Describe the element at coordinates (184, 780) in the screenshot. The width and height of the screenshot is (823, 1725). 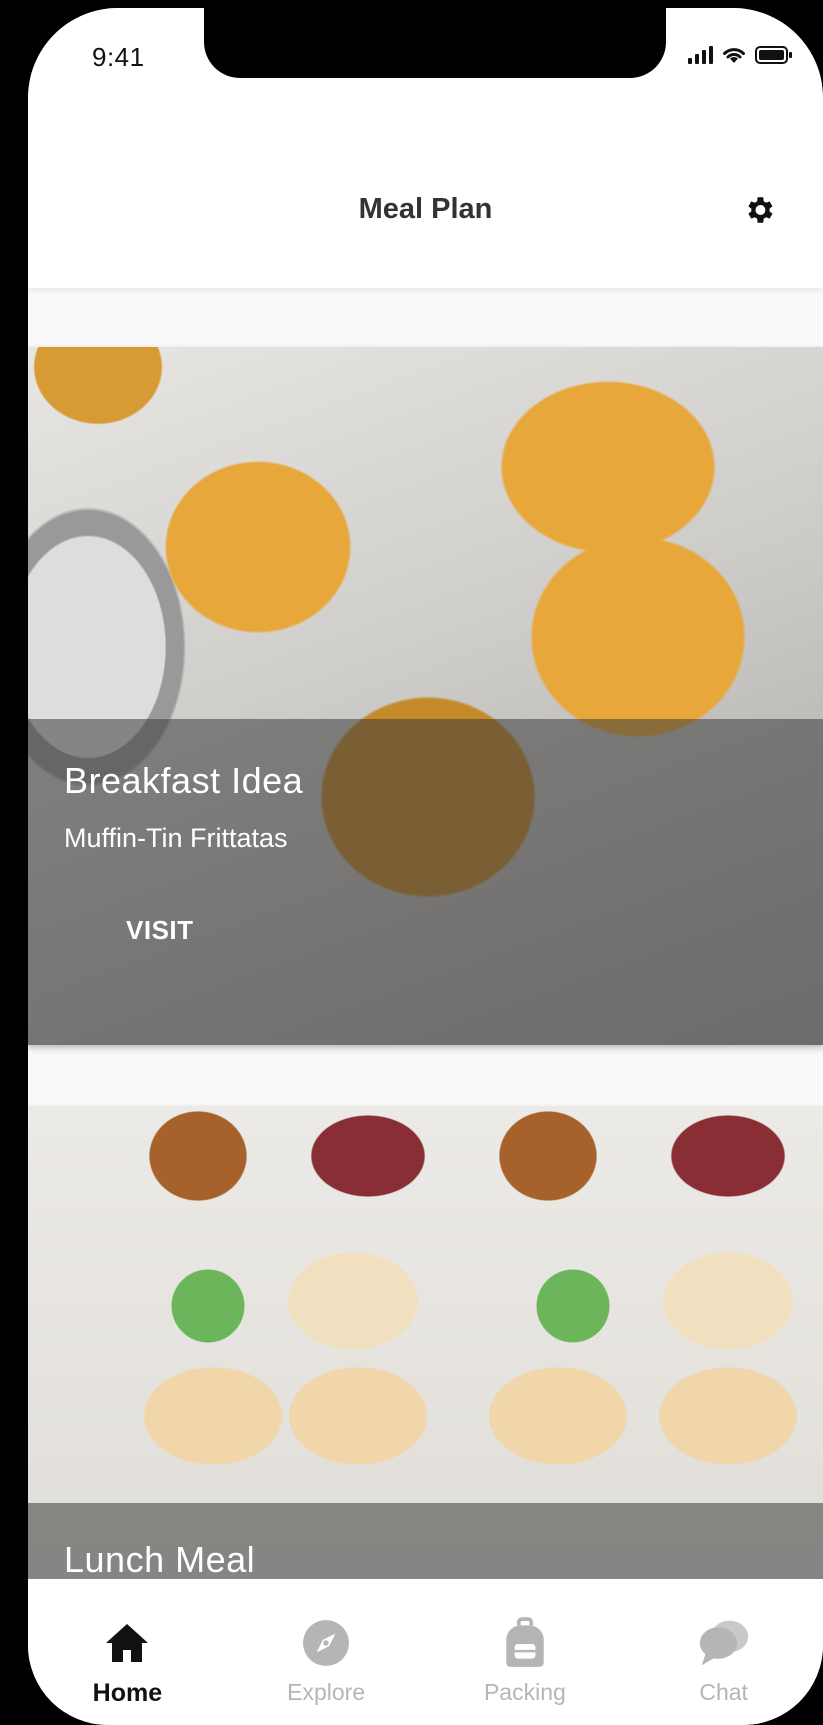
I see `card-title: Breakfast Idea` at that location.